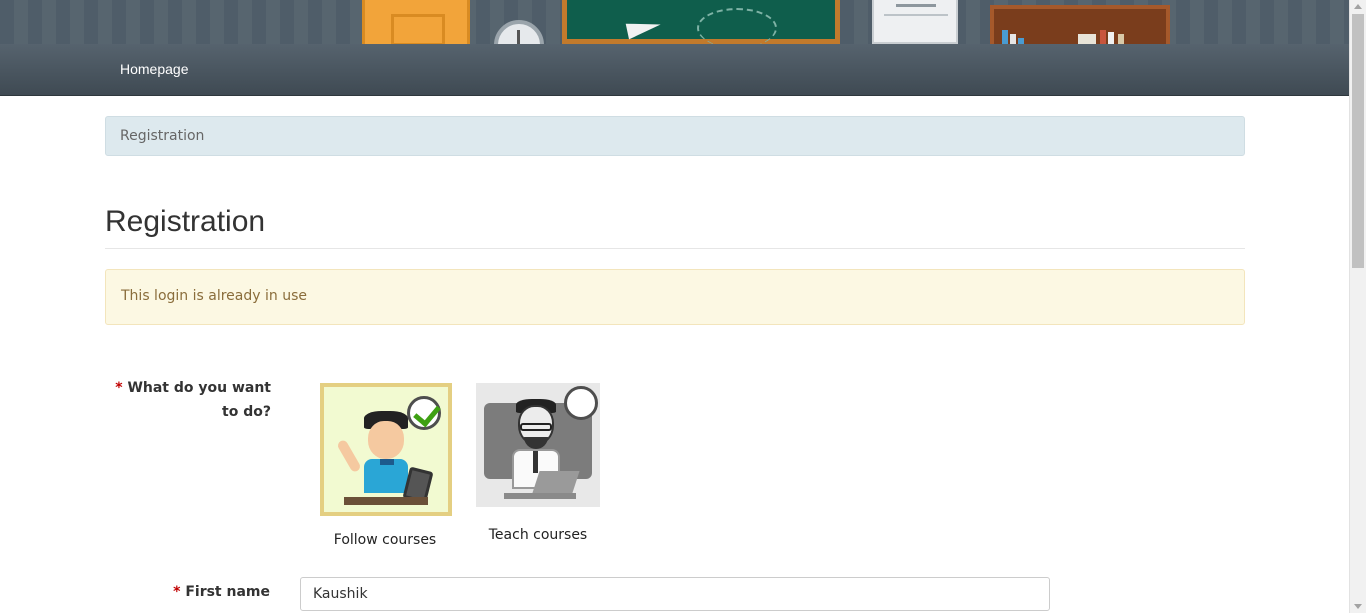 This screenshot has width=1366, height=613. Describe the element at coordinates (519, 32) in the screenshot. I see `banner-clock-illustration` at that location.